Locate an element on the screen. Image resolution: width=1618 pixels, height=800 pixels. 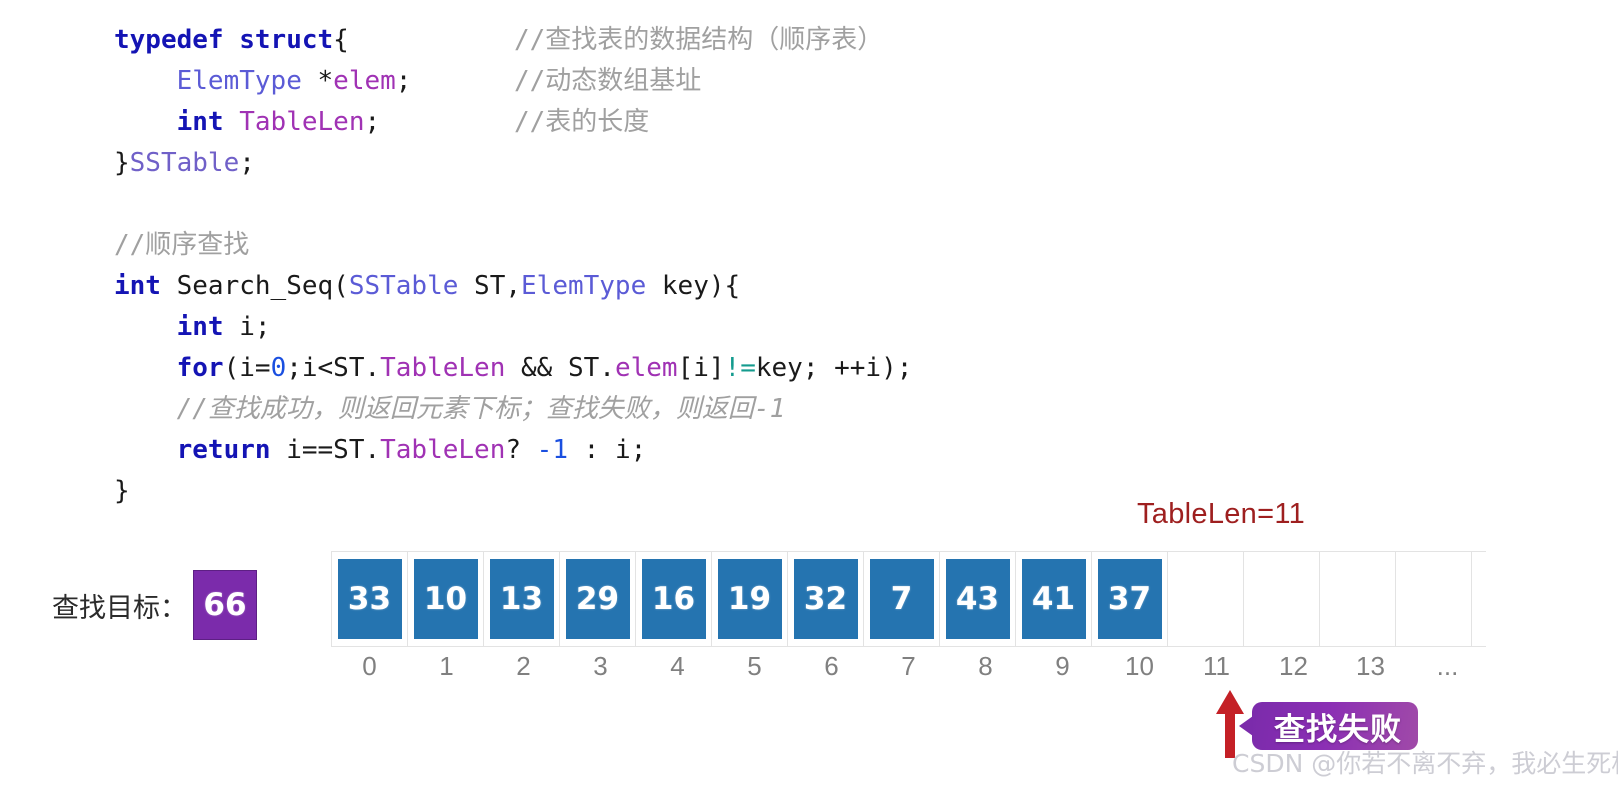
code-token: Search_Seq( is located at coordinates (254, 286).